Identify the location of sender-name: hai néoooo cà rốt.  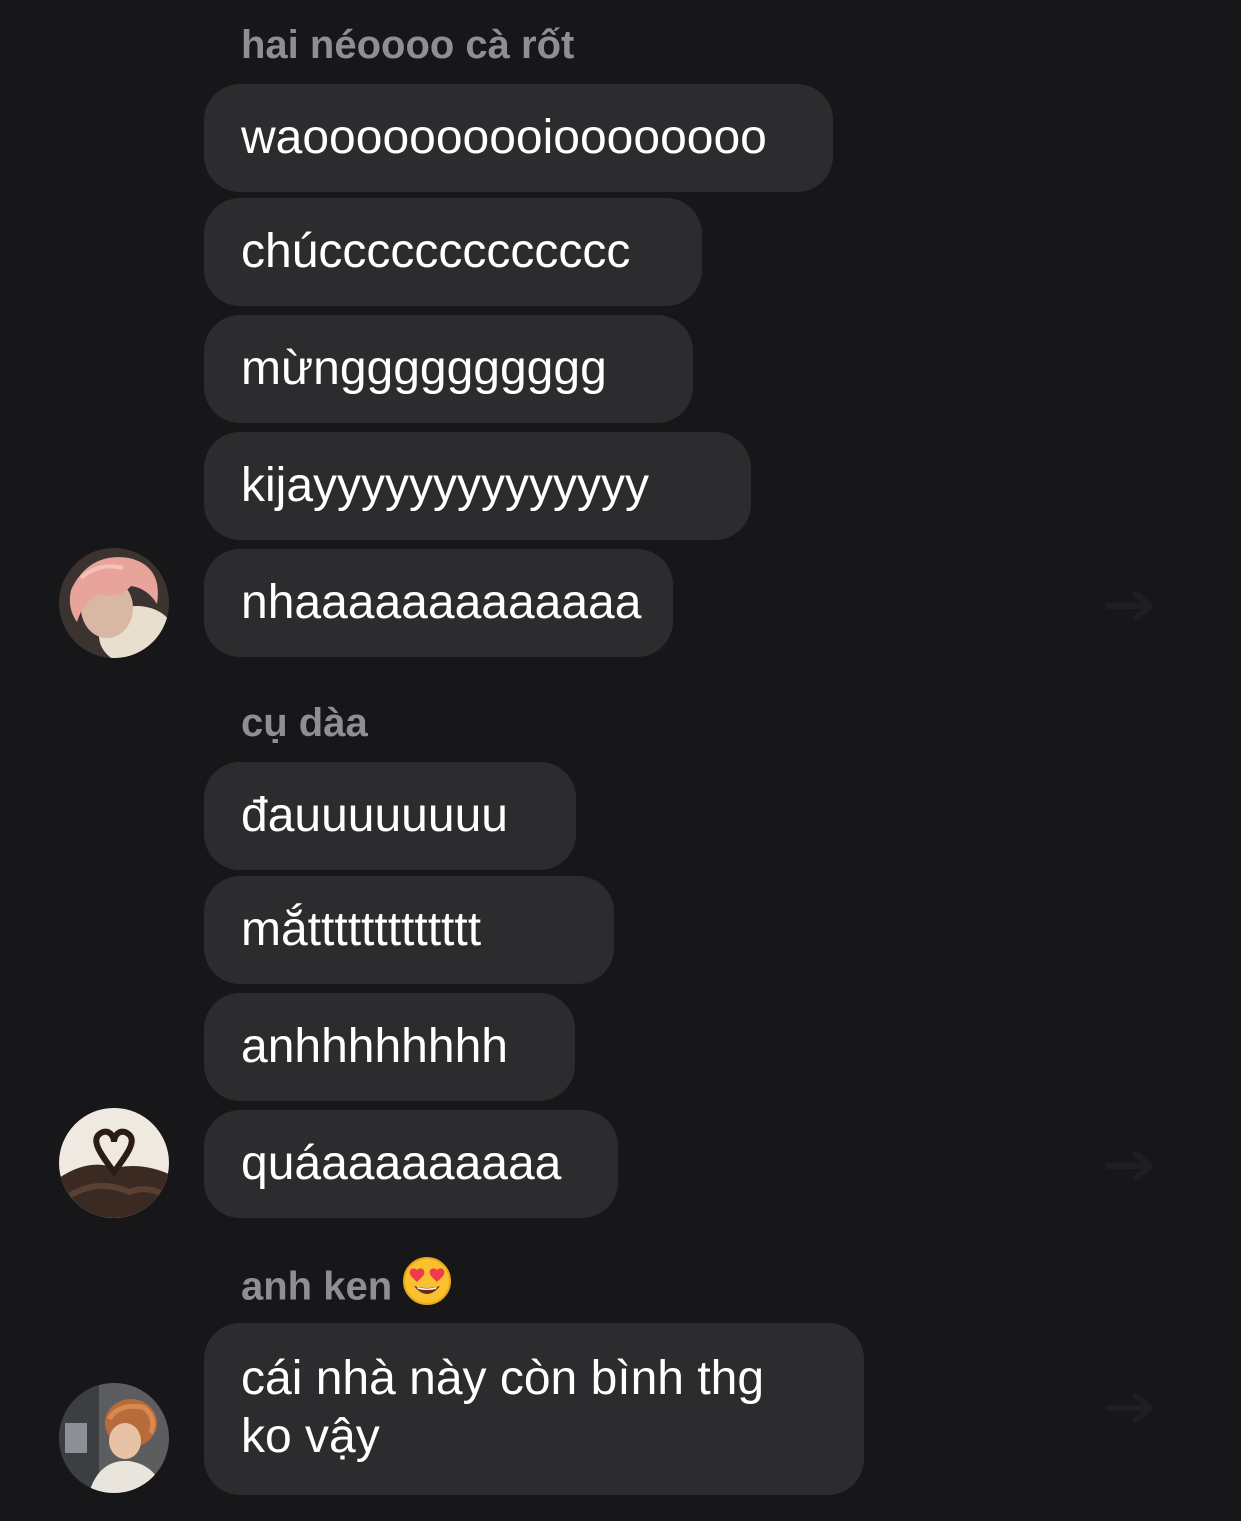
(408, 45).